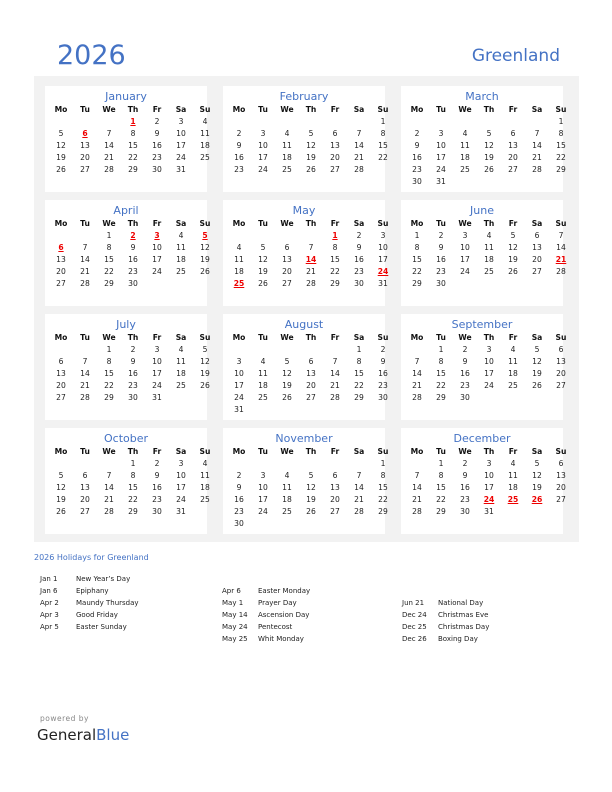 This screenshot has width=612, height=792. Describe the element at coordinates (49, 615) in the screenshot. I see `holiday-date: Apr 3` at that location.